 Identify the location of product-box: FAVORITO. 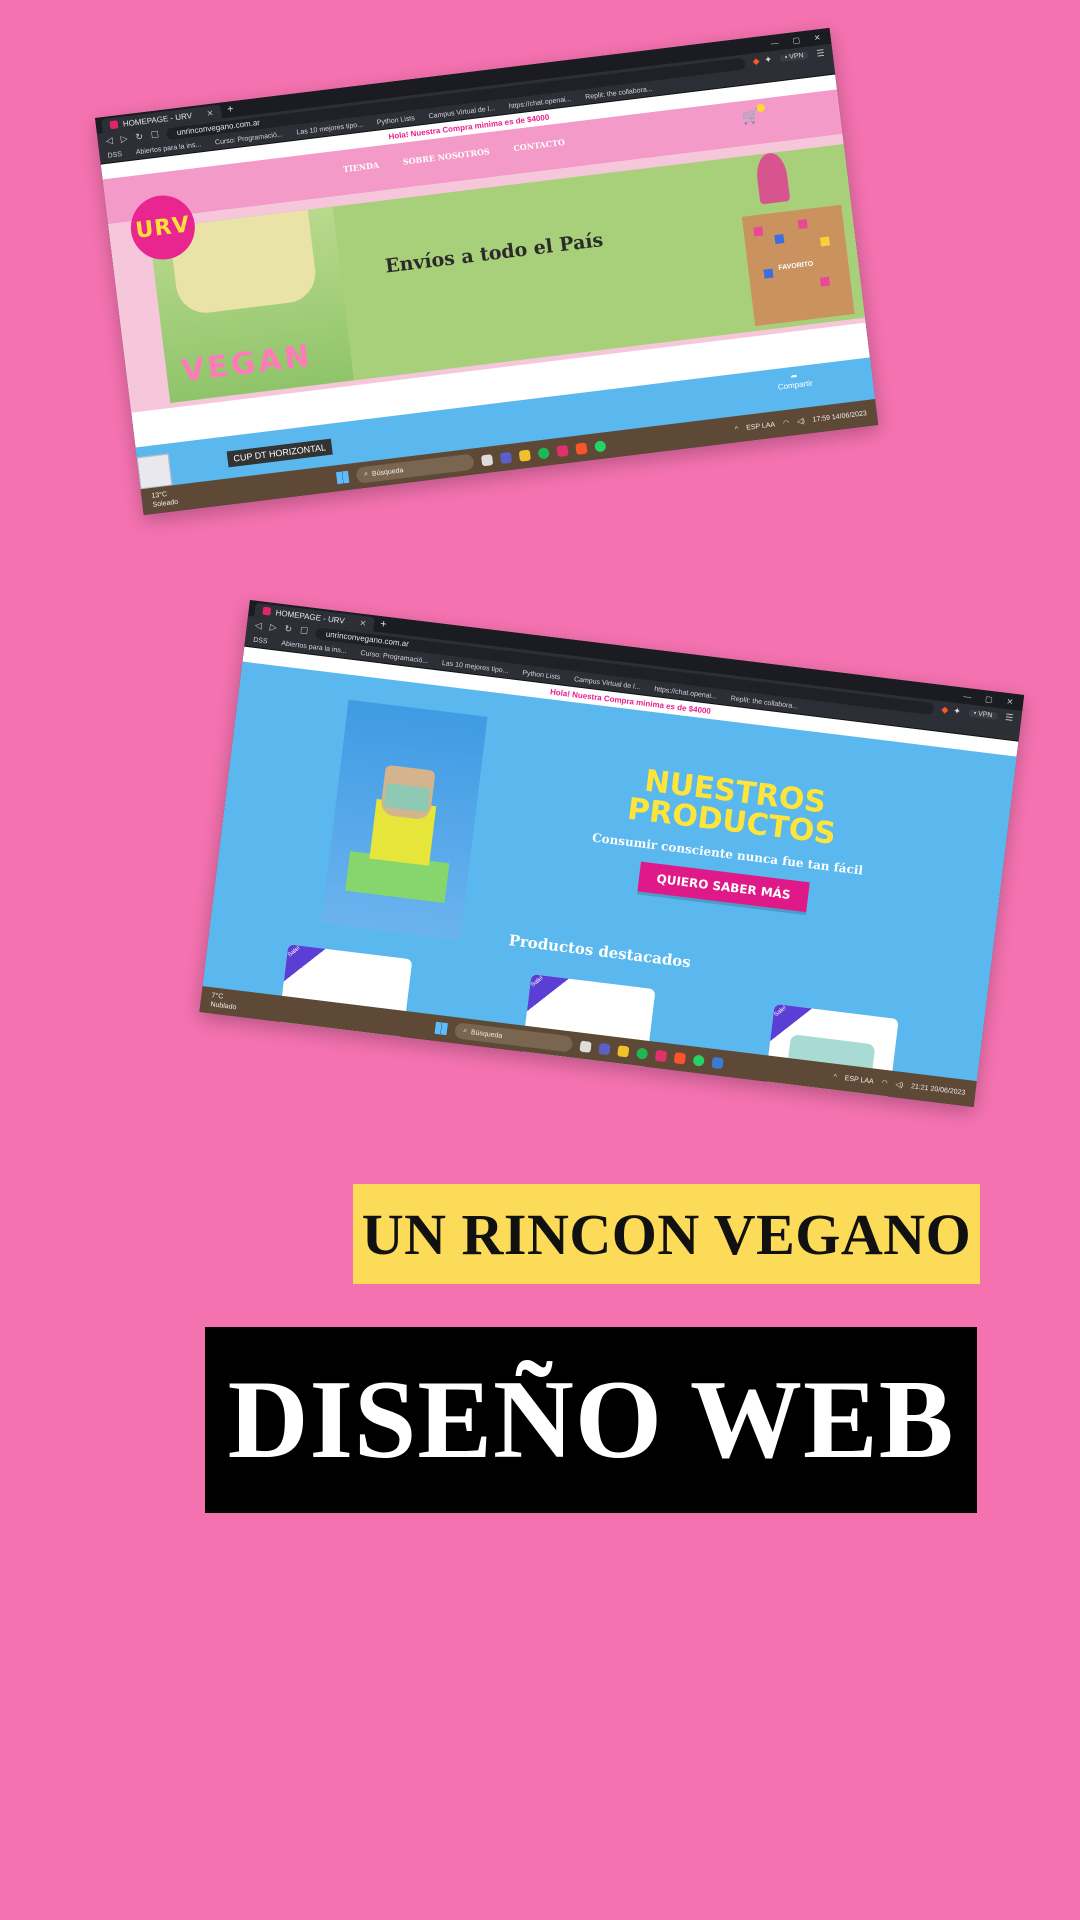
(798, 265).